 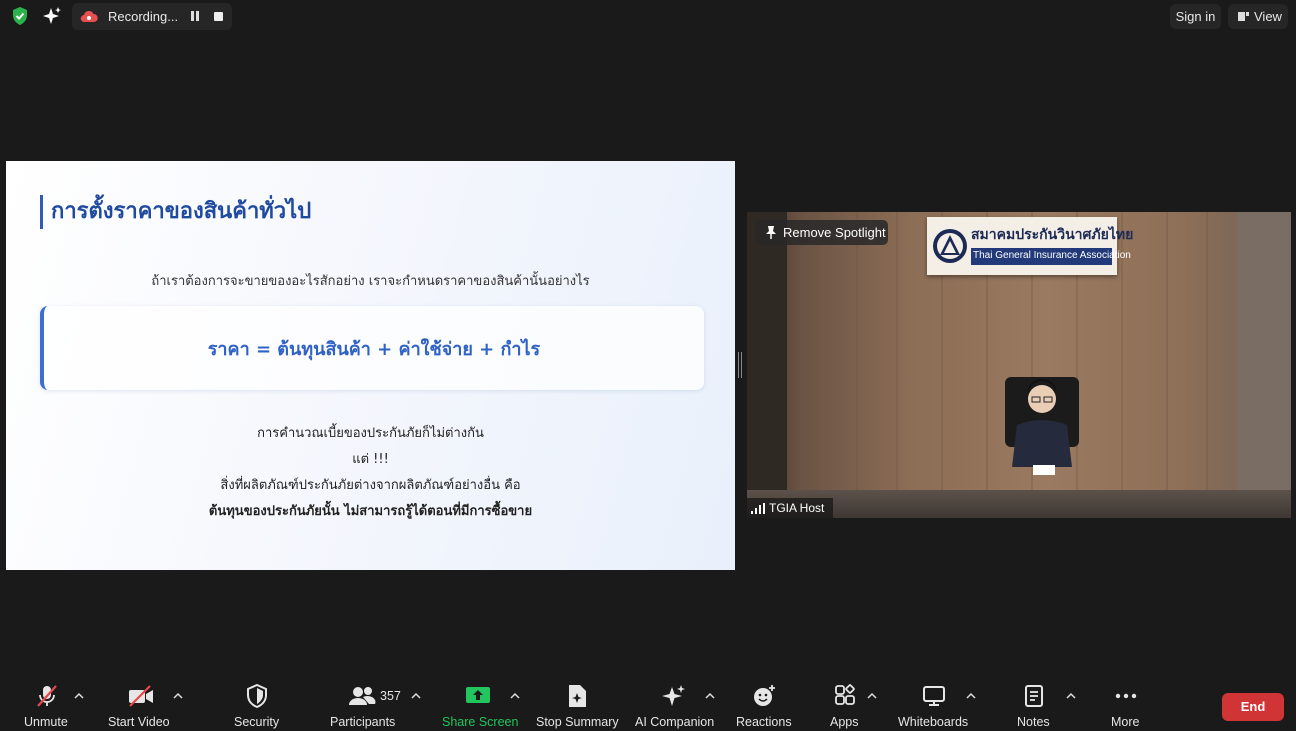 What do you see at coordinates (79, 696) in the screenshot?
I see `audio-options-chevron-up-icon` at bounding box center [79, 696].